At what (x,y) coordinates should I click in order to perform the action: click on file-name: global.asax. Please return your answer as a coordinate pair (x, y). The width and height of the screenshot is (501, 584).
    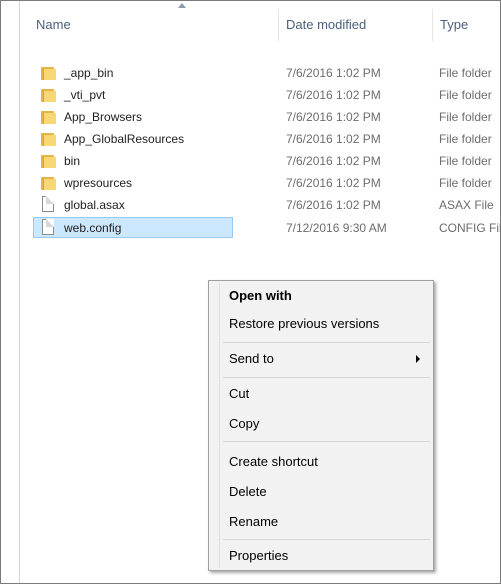
    Looking at the image, I should click on (94, 205).